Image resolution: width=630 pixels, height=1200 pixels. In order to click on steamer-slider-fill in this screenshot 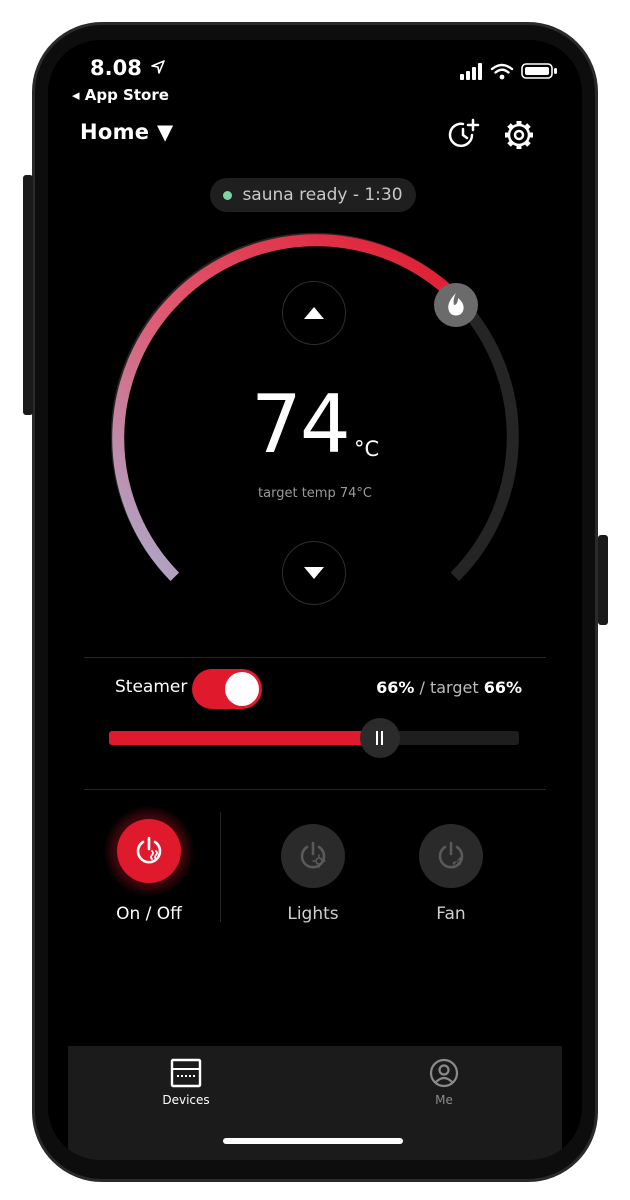, I will do `click(244, 738)`.